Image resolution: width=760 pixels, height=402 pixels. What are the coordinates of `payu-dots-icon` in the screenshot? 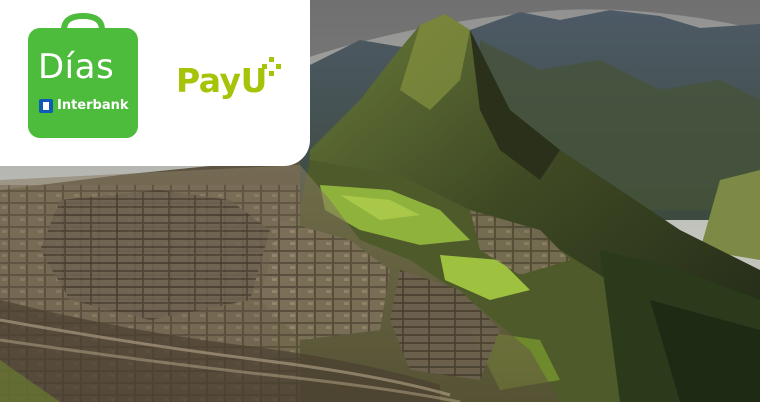 It's located at (271, 66).